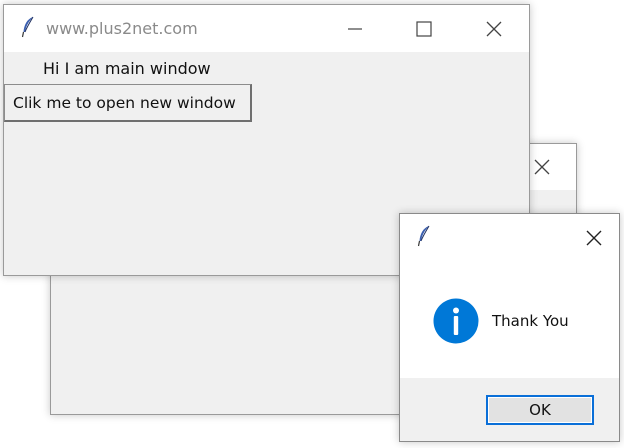 This screenshot has width=624, height=448. Describe the element at coordinates (127, 68) in the screenshot. I see `main-window-label: Hi I am main window` at that location.